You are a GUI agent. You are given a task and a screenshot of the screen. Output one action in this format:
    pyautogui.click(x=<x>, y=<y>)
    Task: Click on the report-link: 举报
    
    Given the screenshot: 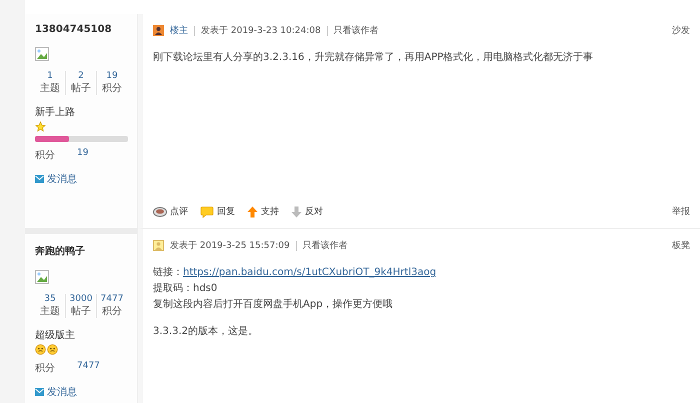 What is the action you would take?
    pyautogui.click(x=681, y=211)
    